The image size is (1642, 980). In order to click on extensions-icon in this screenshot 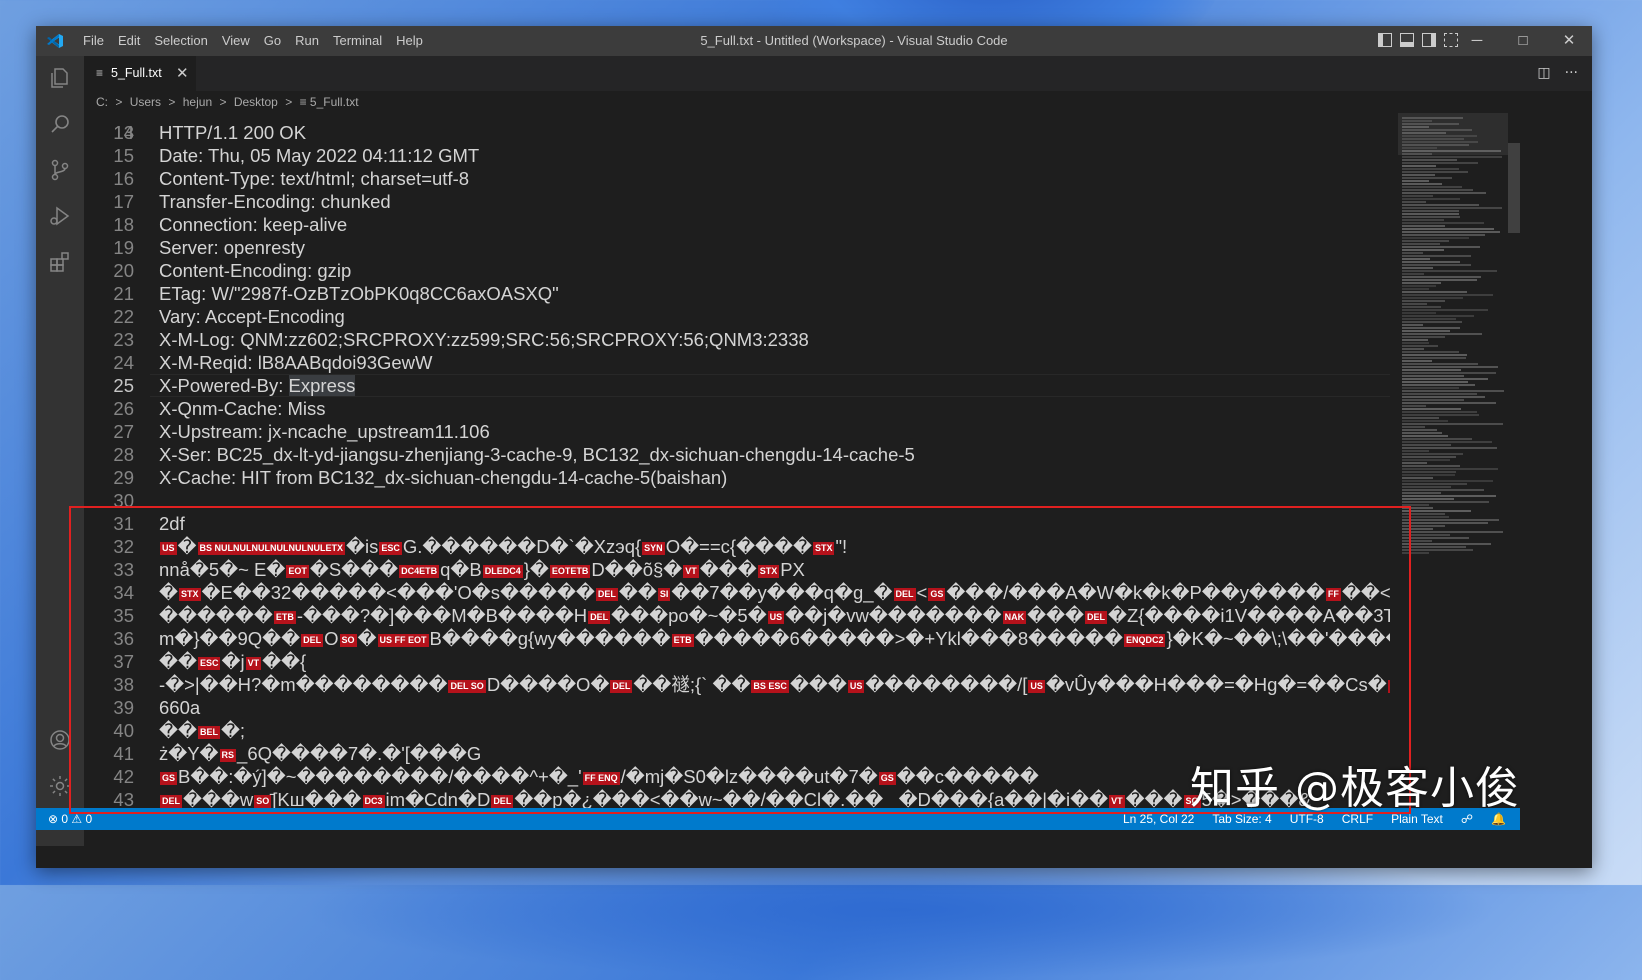, I will do `click(60, 262)`.